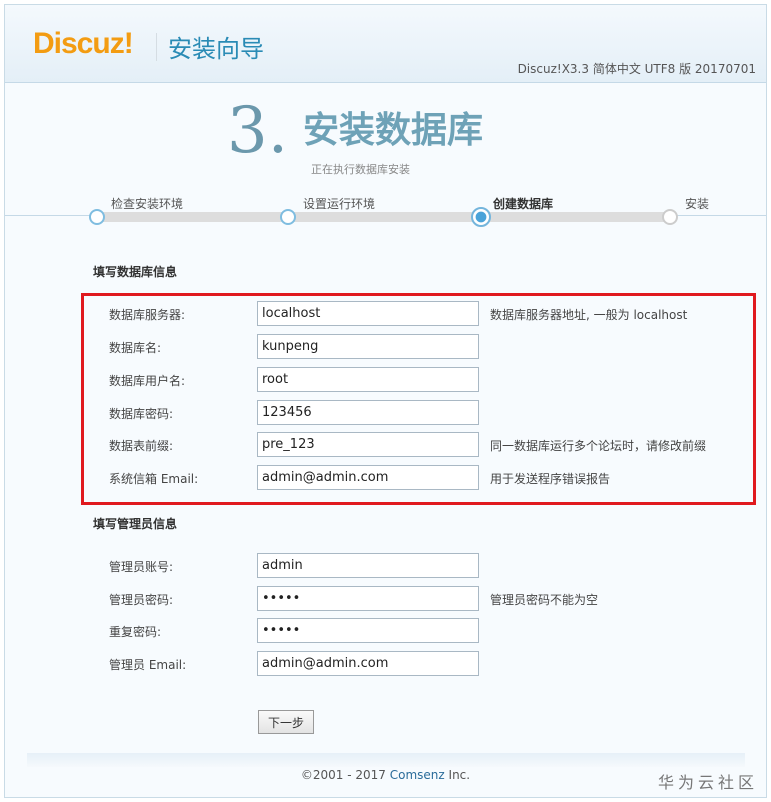 Image resolution: width=771 pixels, height=802 pixels. I want to click on comsenz-link: Comsenz, so click(417, 775).